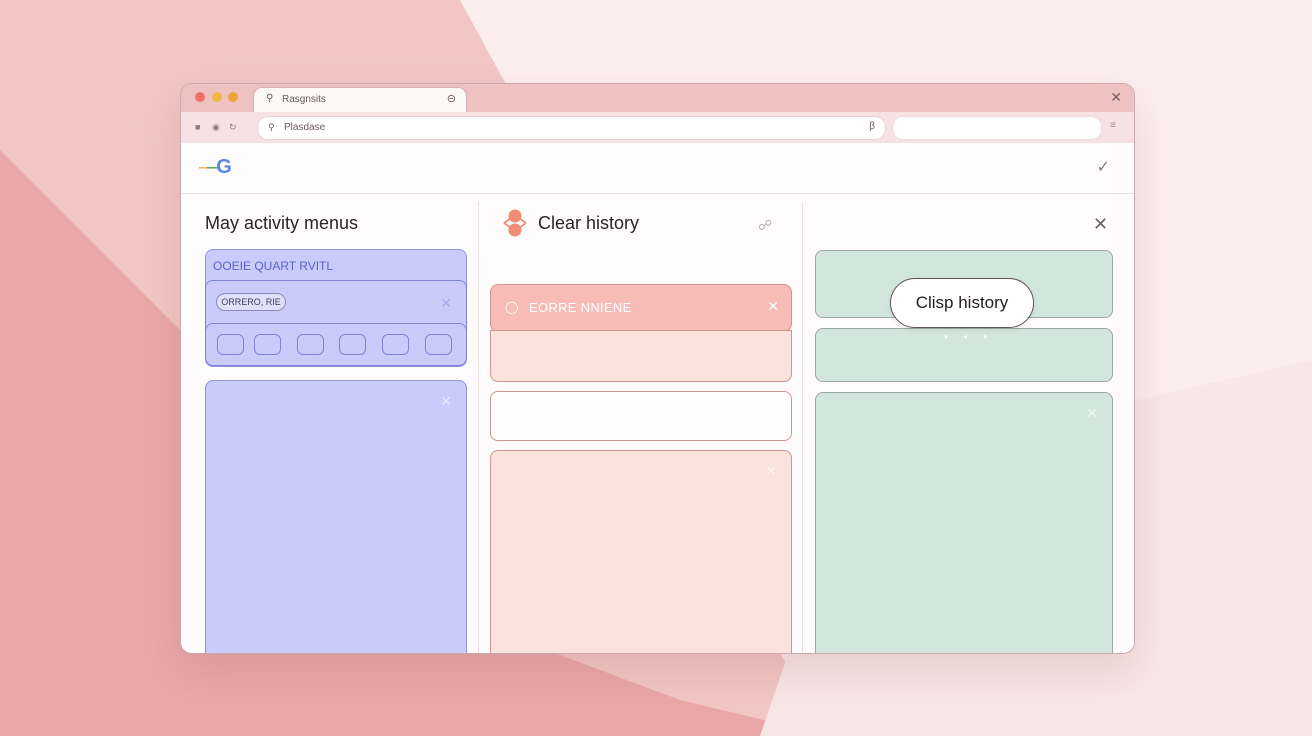 This screenshot has height=736, width=1312. I want to click on clip-history-button: Clisp history, so click(962, 303).